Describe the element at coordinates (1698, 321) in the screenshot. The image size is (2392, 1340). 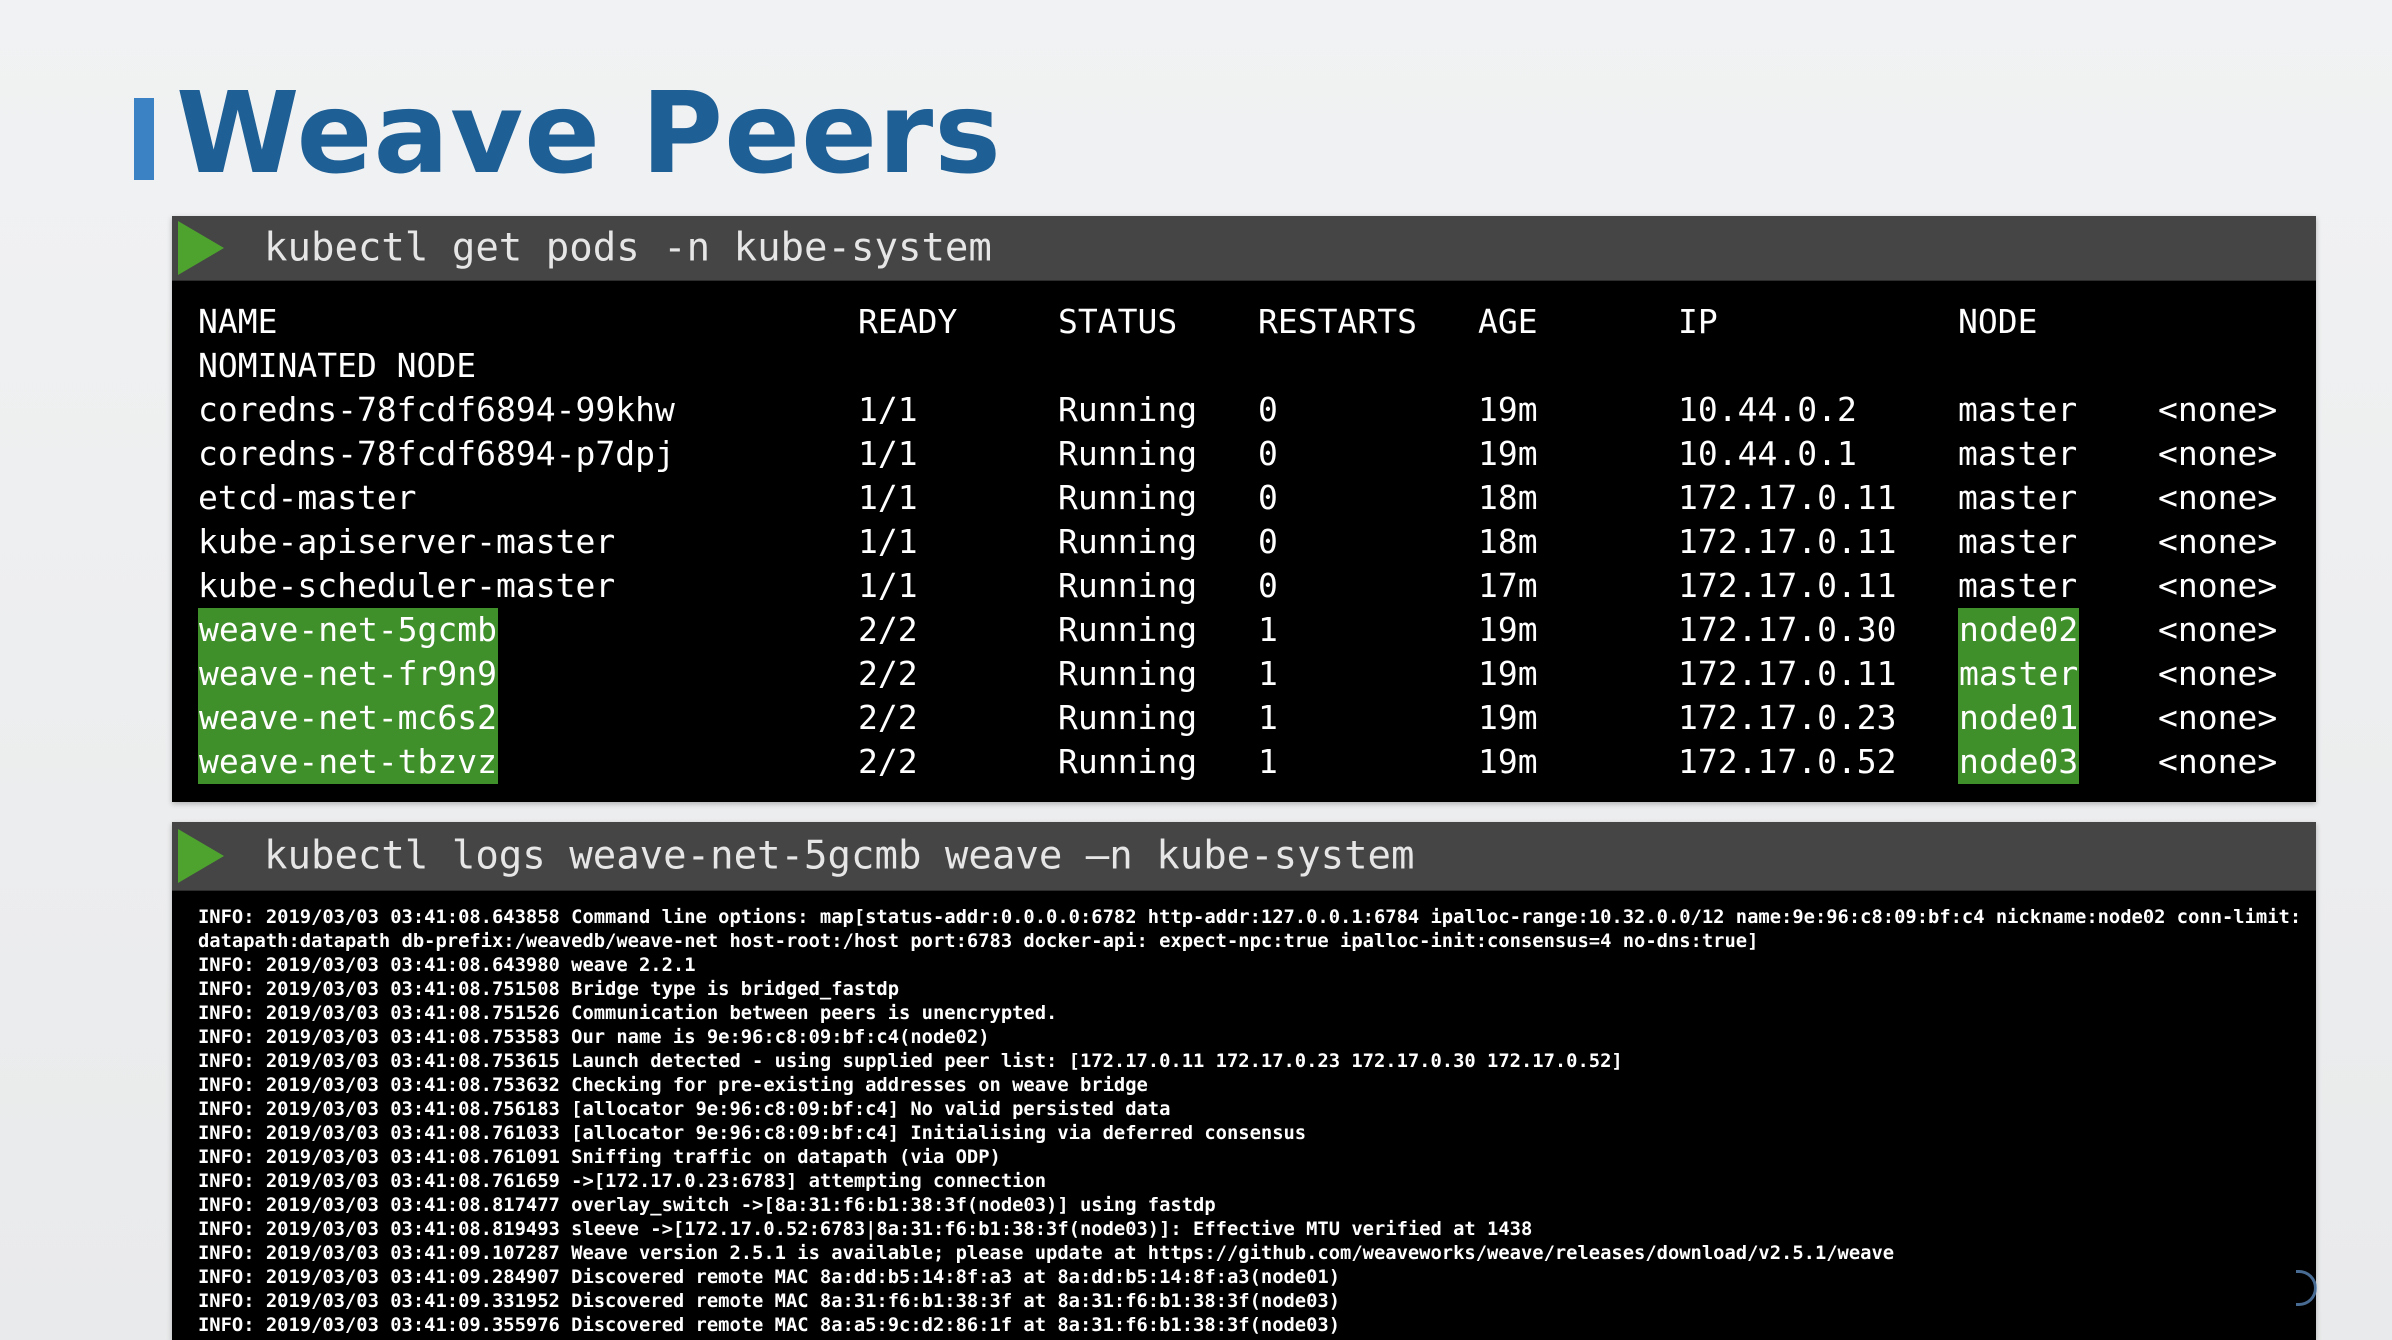
I see `column-header-ip: IP` at that location.